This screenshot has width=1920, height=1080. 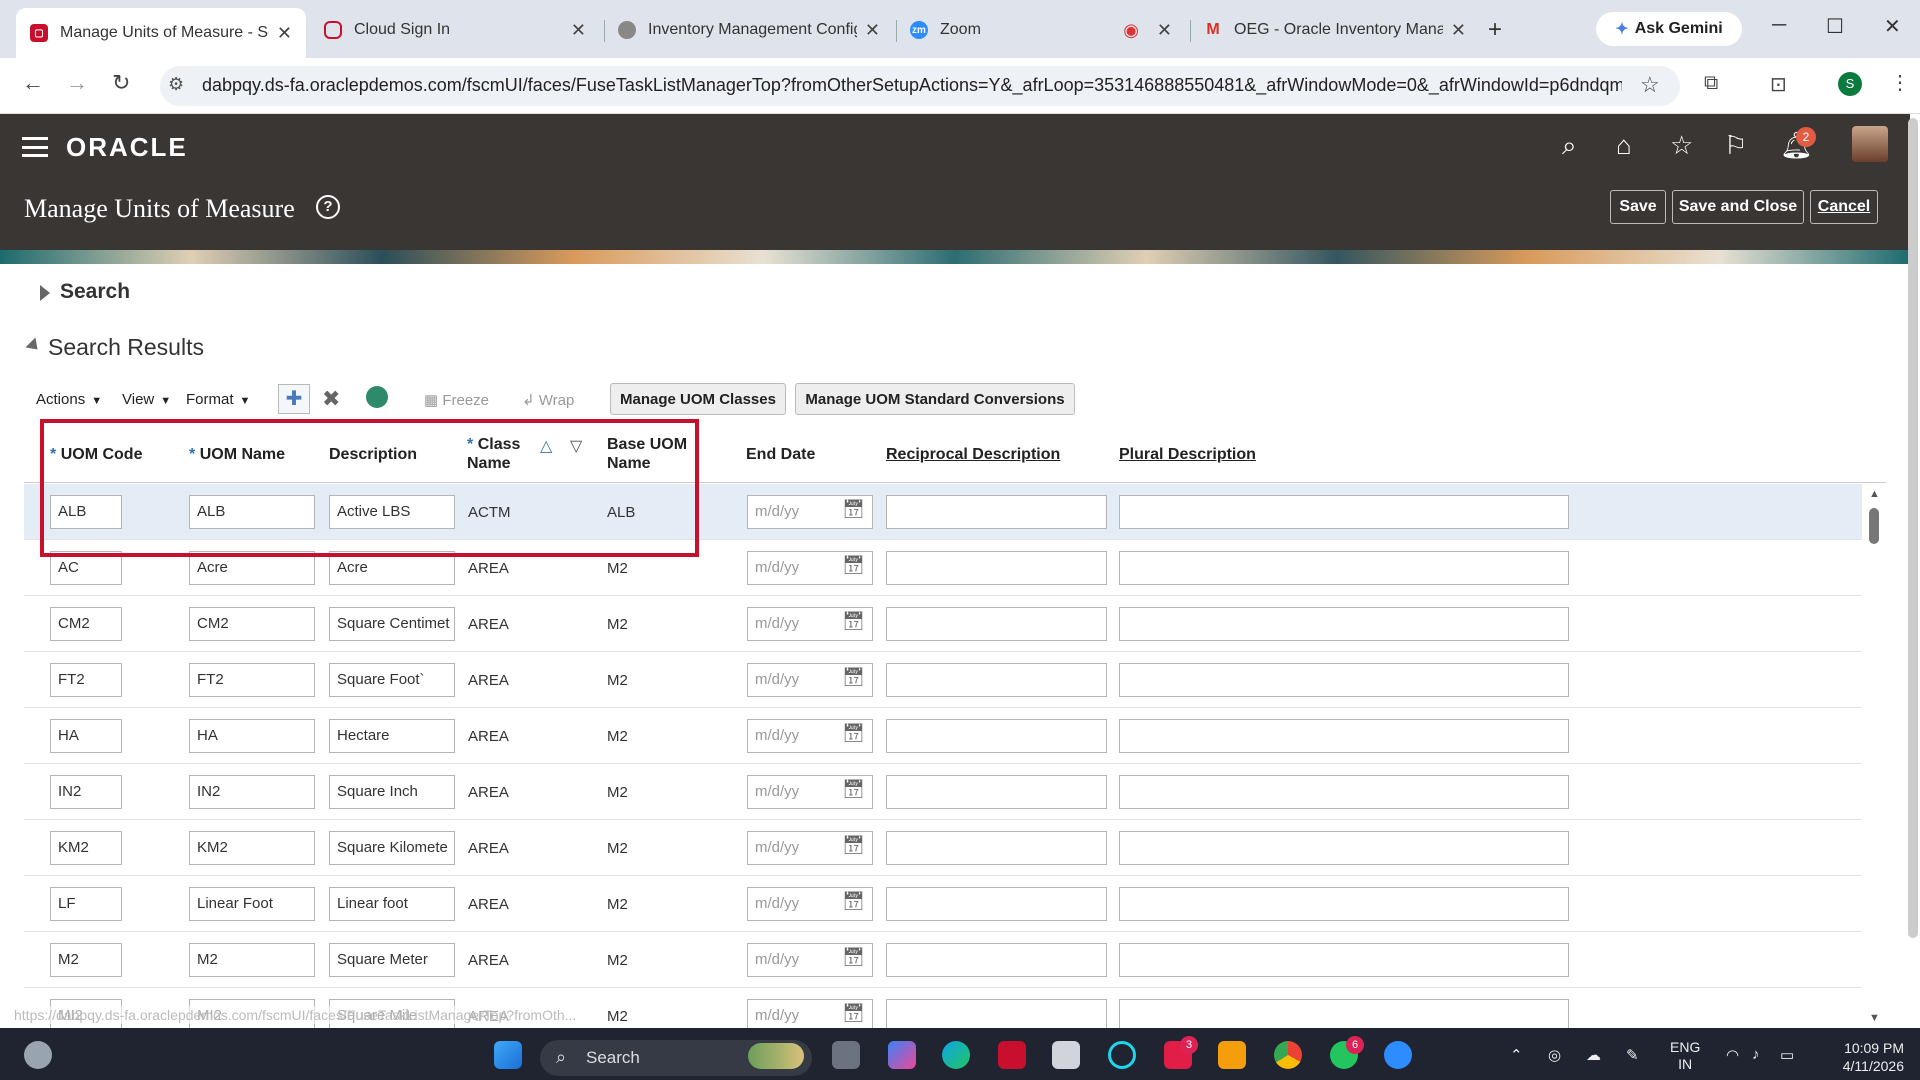 I want to click on collapse-results-icon, so click(x=34, y=346).